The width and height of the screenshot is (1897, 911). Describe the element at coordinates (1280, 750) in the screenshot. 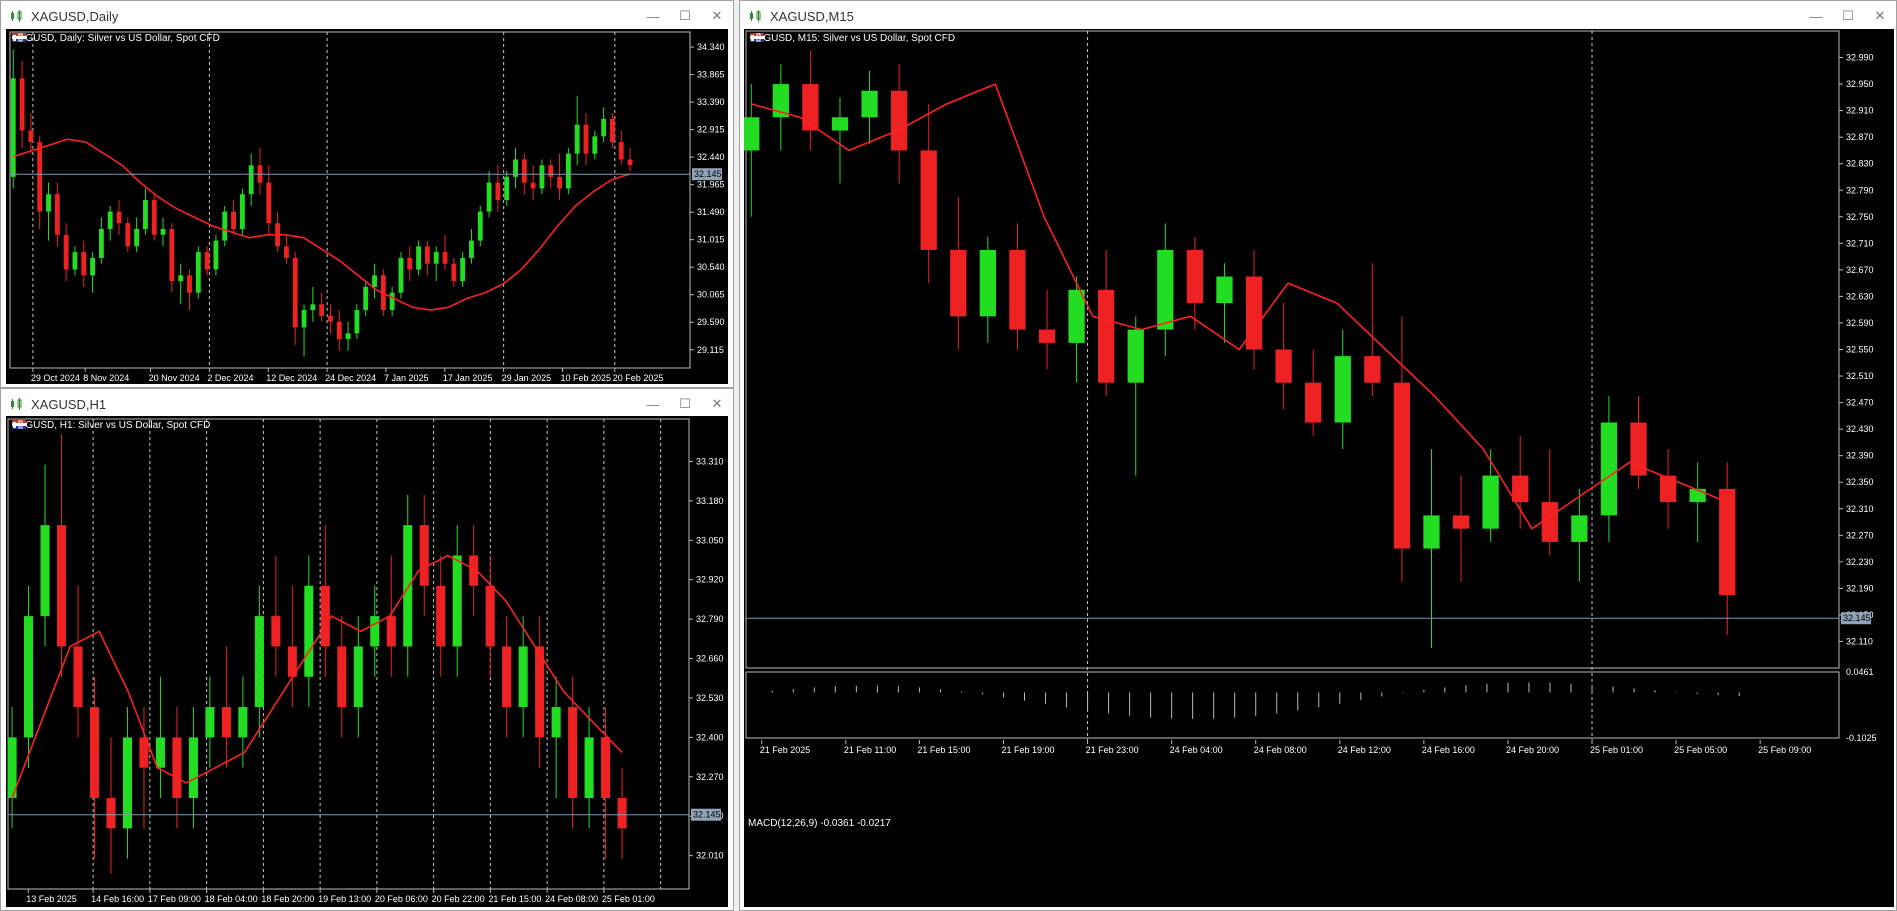

I see `x-tick-label: 24 Feb 08:00` at that location.